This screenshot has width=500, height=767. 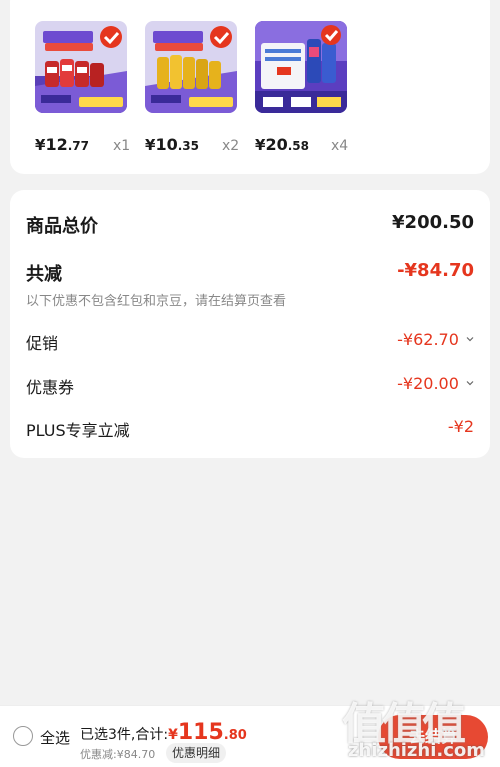 What do you see at coordinates (23, 736) in the screenshot?
I see `select-all-radio` at bounding box center [23, 736].